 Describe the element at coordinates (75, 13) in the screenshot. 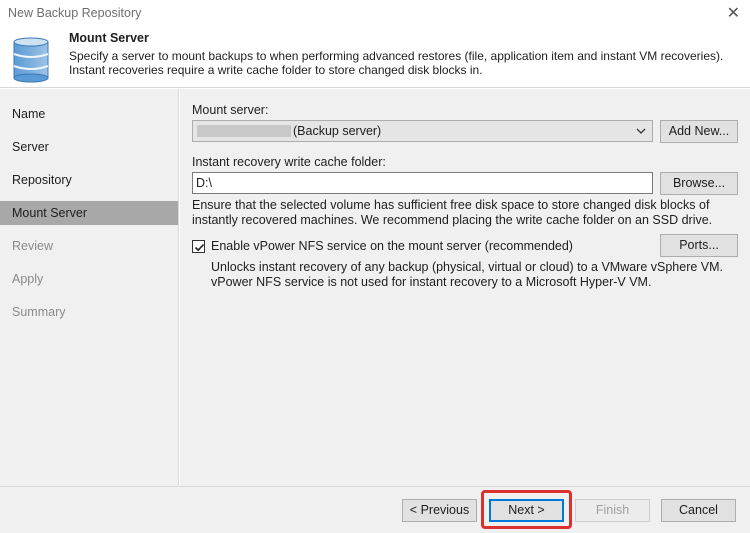

I see `window-title: New Backup Repository` at that location.